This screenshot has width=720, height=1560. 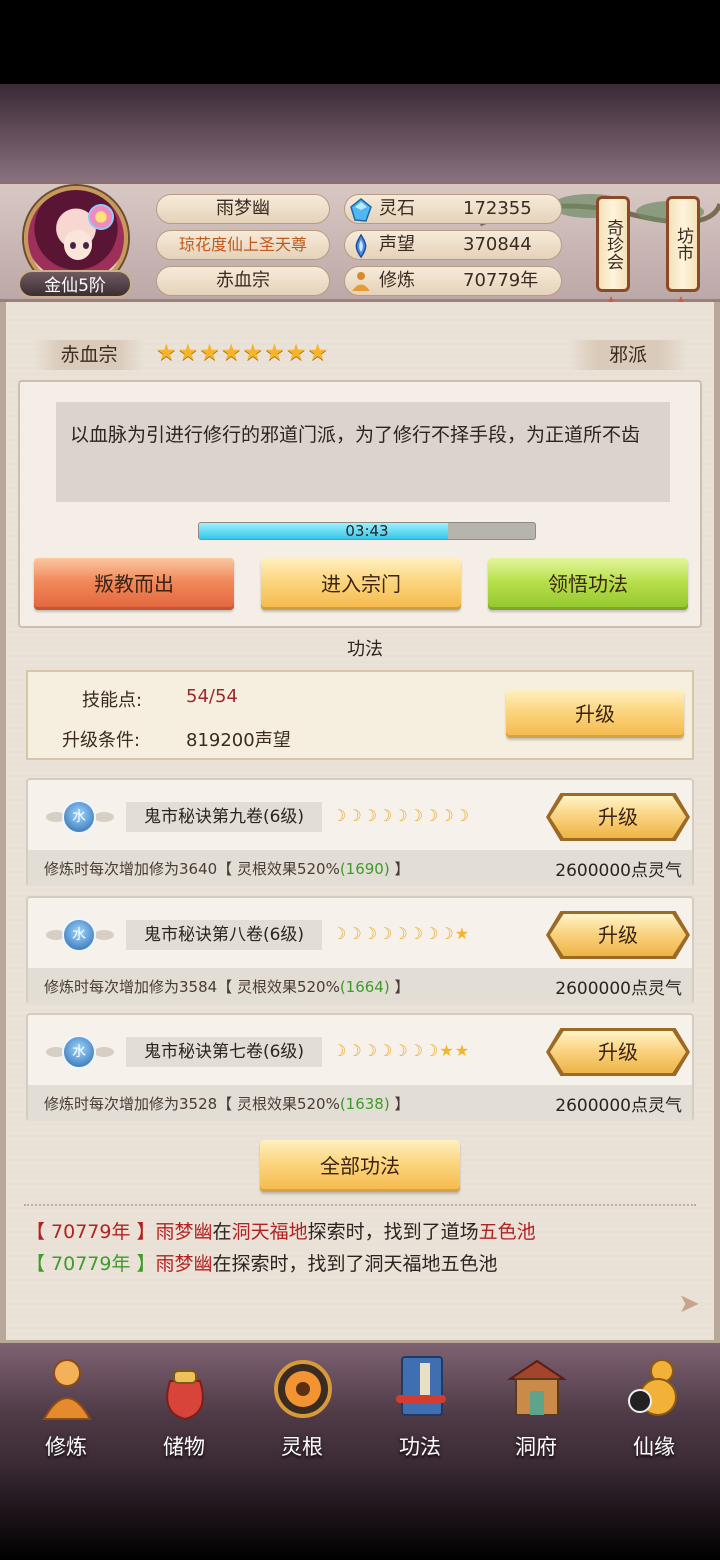 What do you see at coordinates (185, 1395) in the screenshot?
I see `treasure-bag-icon` at bounding box center [185, 1395].